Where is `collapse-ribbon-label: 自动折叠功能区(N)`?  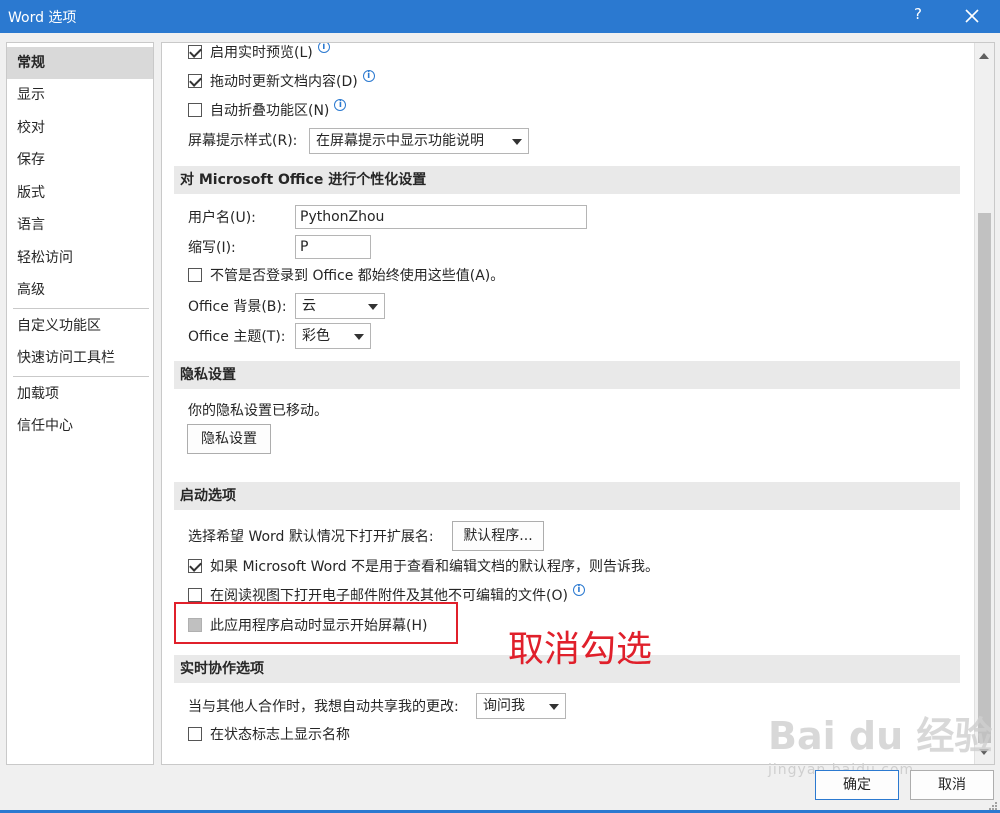
collapse-ribbon-label: 自动折叠功能区(N) is located at coordinates (270, 111).